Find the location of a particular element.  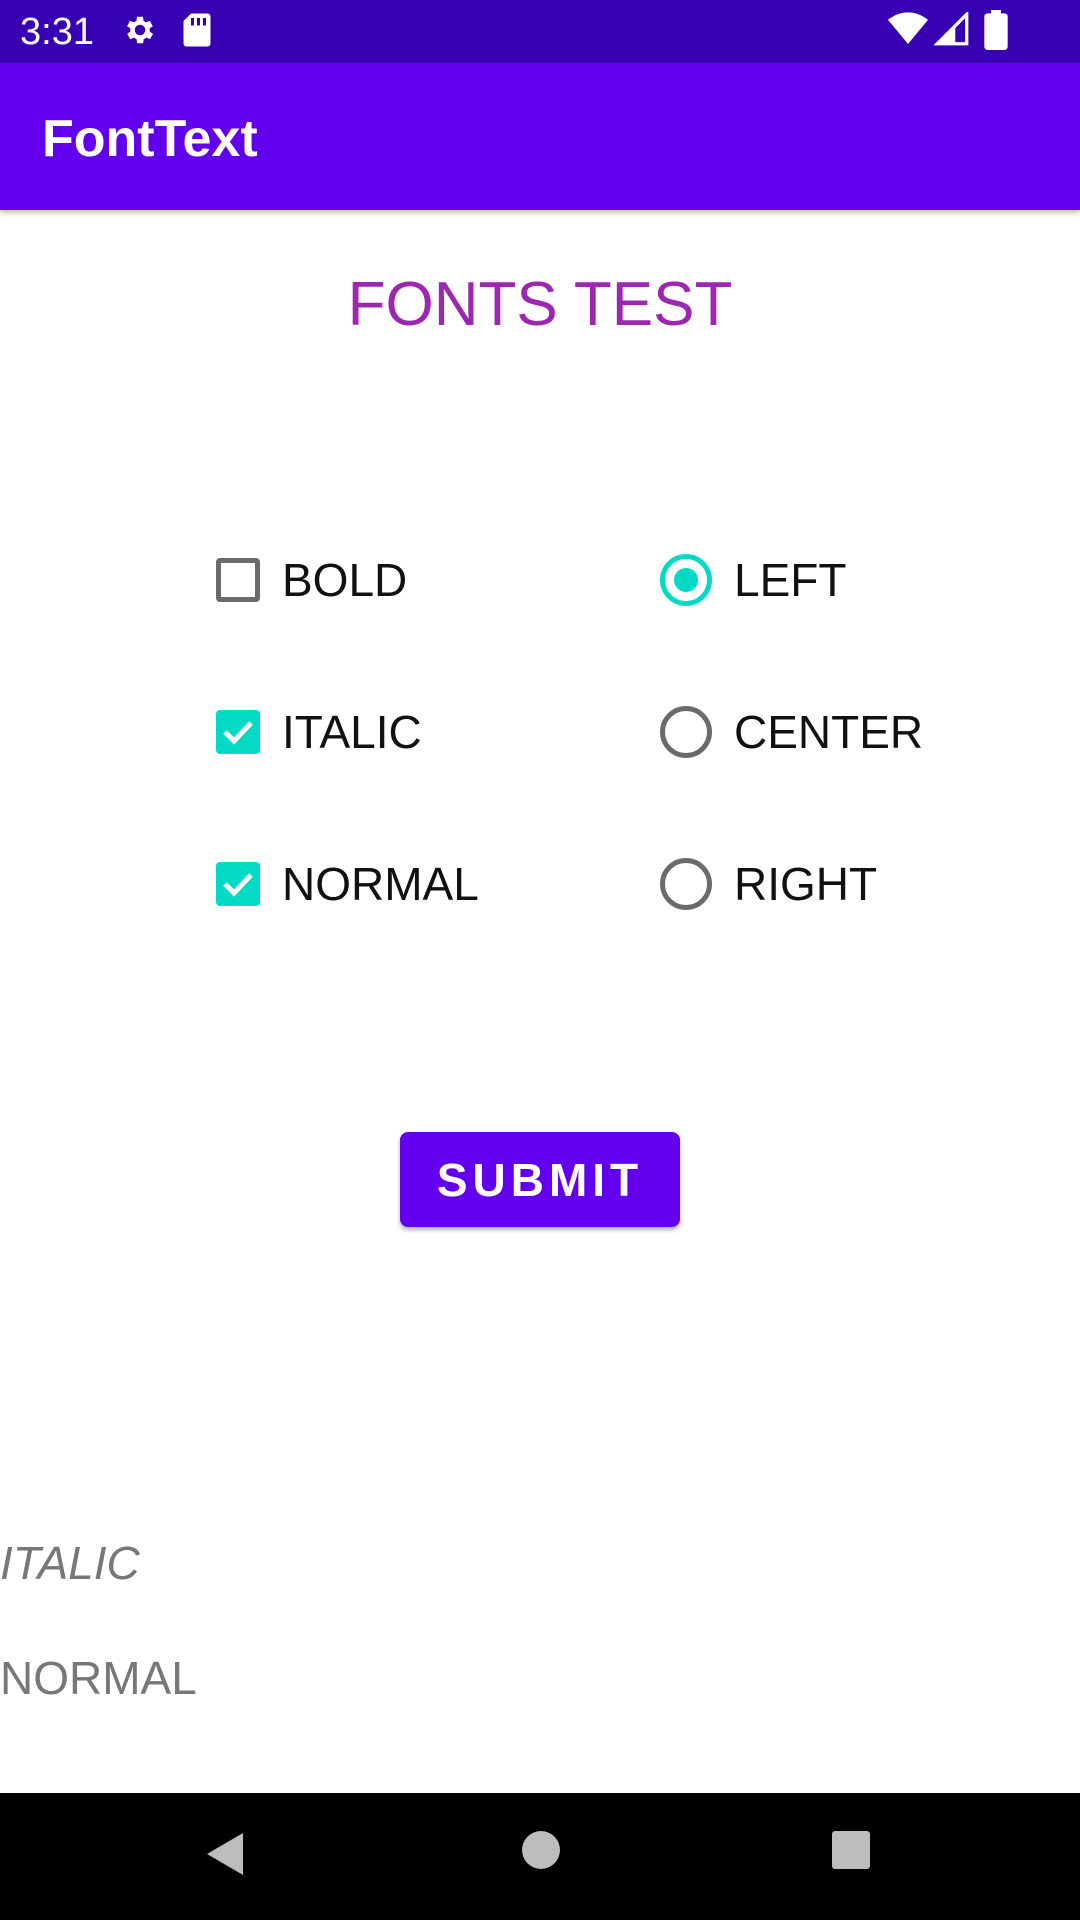

radio-selected-icon is located at coordinates (686, 580).